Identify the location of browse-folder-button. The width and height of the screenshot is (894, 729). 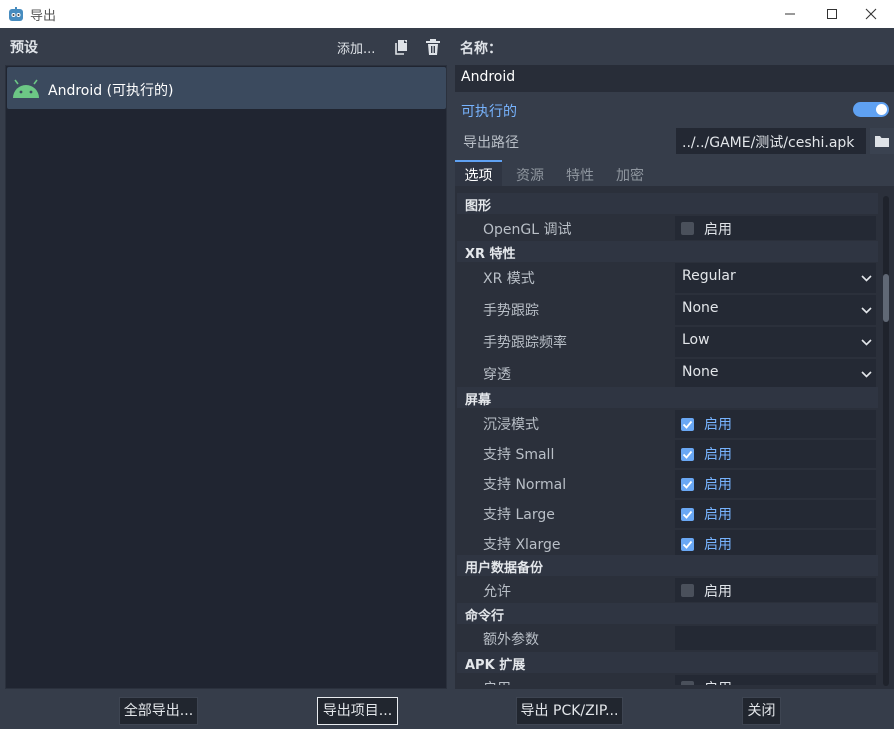
(882, 141).